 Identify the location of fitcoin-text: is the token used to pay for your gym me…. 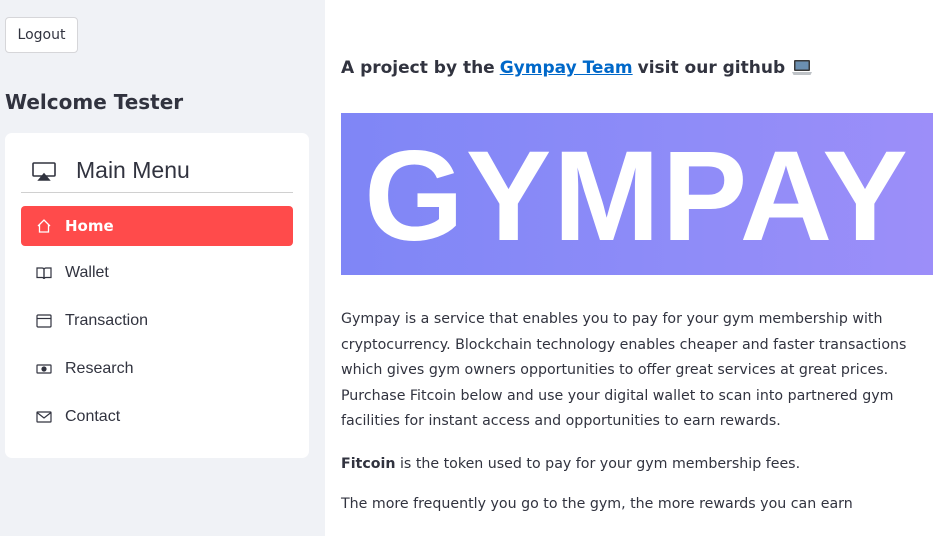
(600, 464).